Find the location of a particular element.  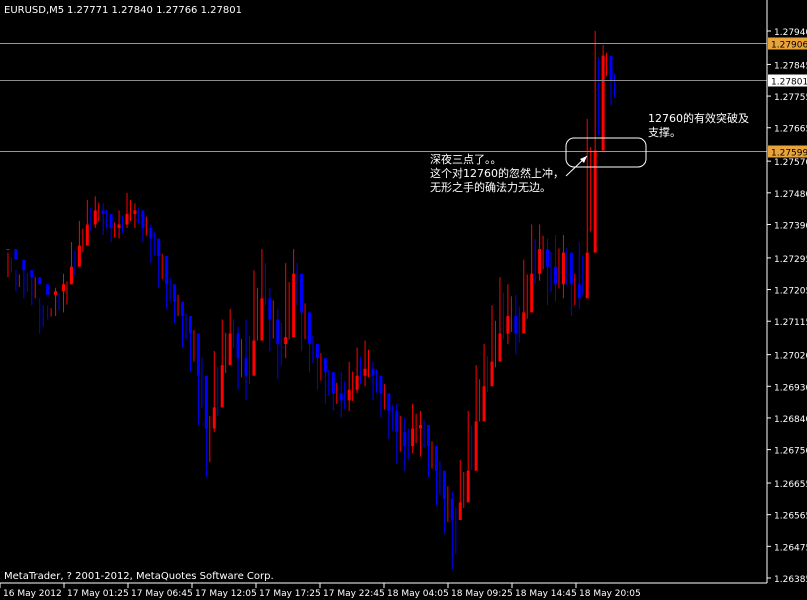

price-tick-label: 1.27390 is located at coordinates (790, 226).